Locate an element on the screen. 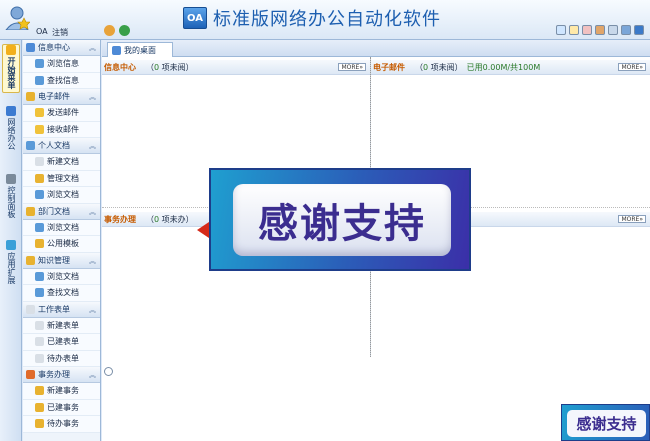 The height and width of the screenshot is (441, 650). menu-item-label: 新建事务 is located at coordinates (63, 391).